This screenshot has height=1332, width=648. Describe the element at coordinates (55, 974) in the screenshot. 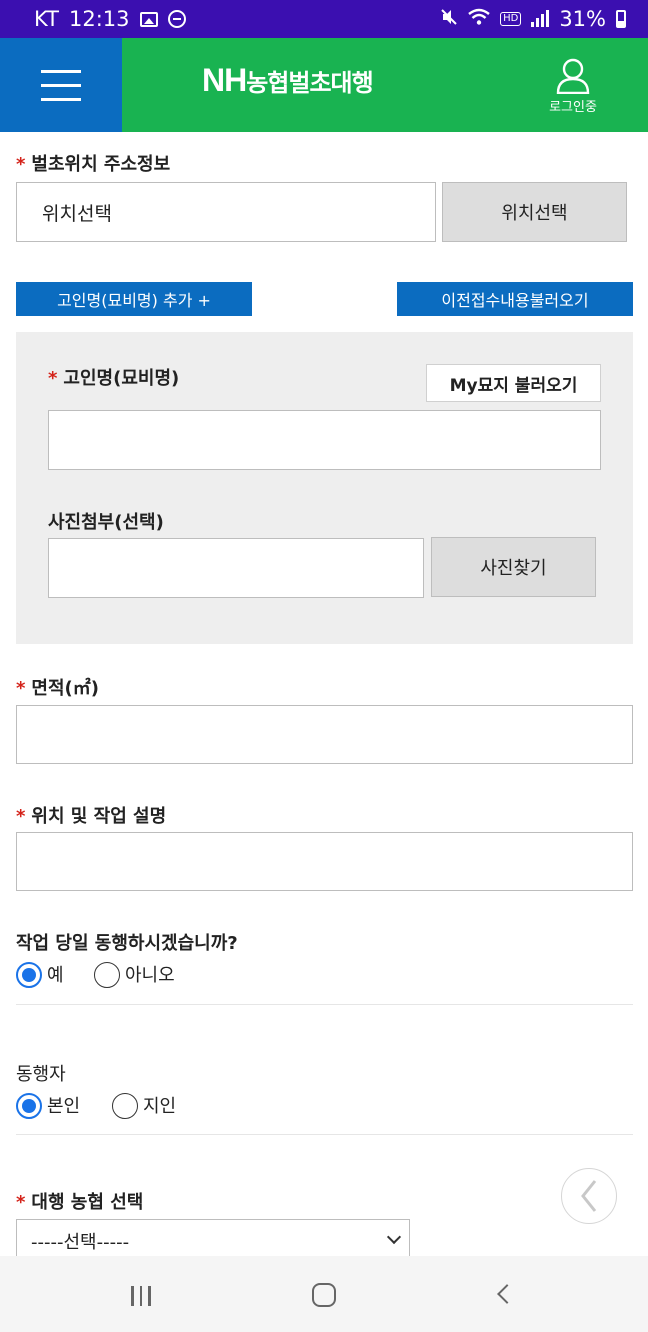

I see `accompany-yes-label: 예` at that location.